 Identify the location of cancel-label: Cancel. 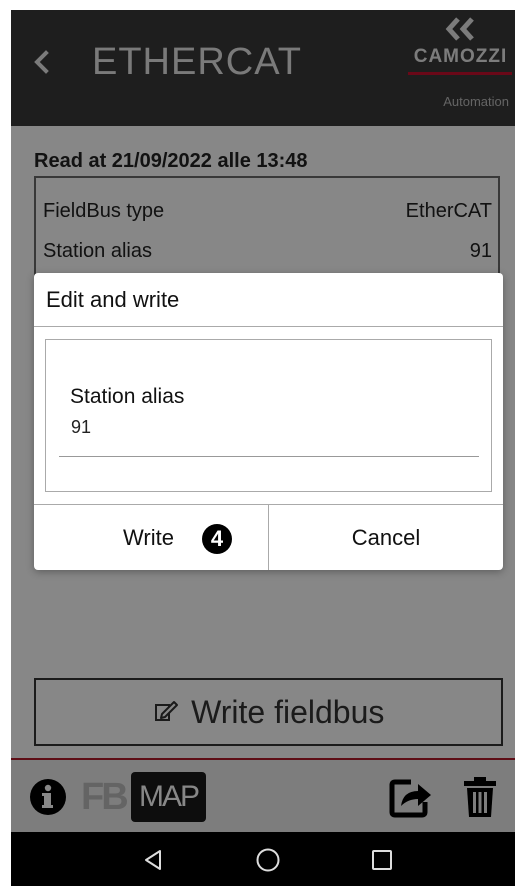
(386, 537).